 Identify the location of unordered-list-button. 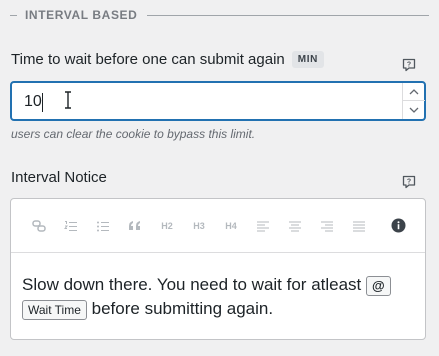
(103, 226).